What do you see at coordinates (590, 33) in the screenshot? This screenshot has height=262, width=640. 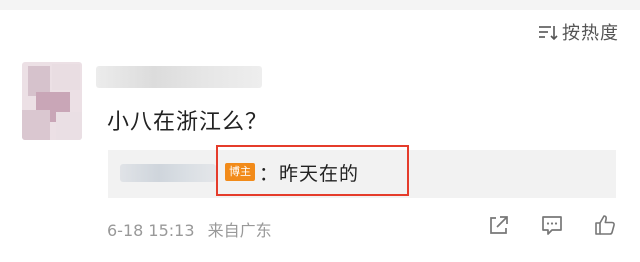 I see `sort-label: 按热度` at bounding box center [590, 33].